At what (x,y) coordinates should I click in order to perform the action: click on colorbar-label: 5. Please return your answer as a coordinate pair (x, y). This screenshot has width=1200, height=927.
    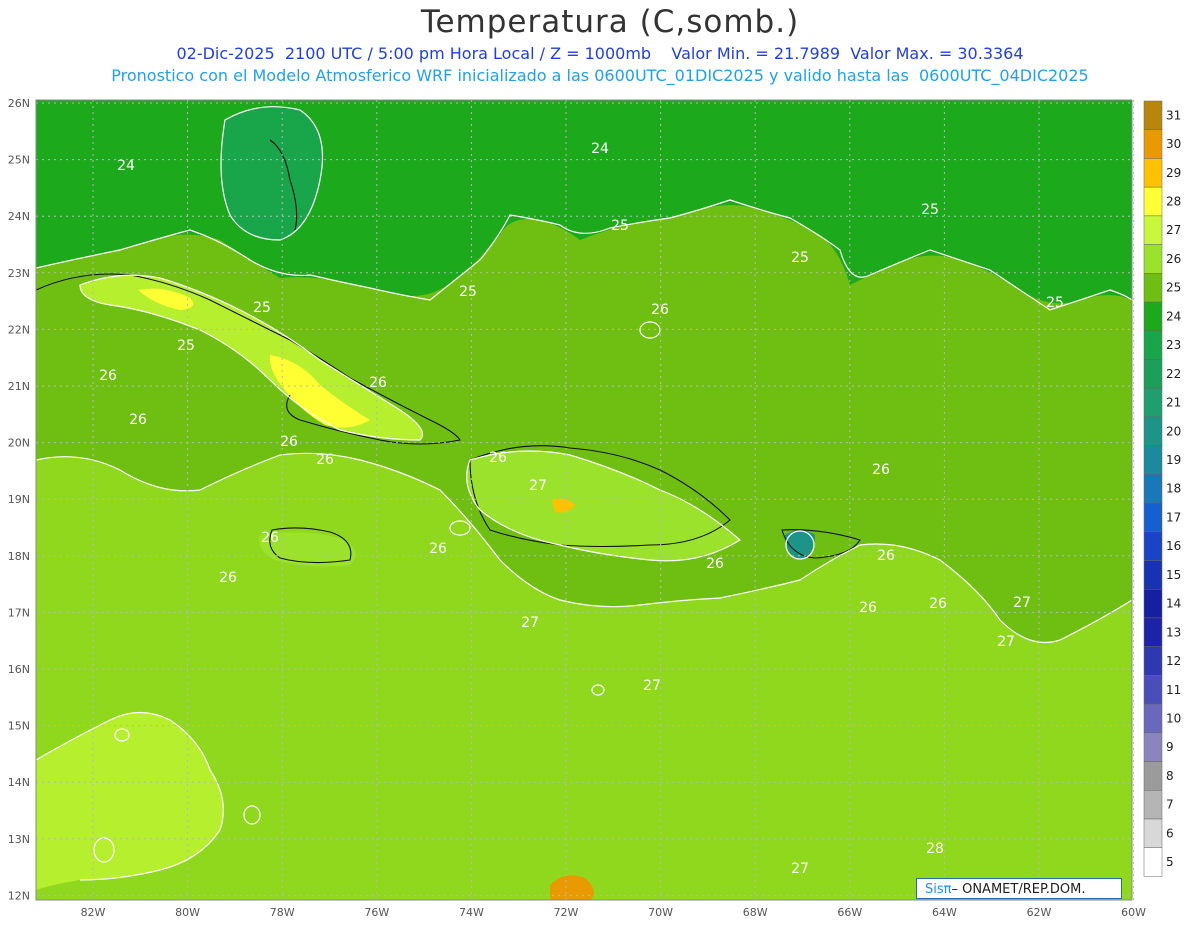
    Looking at the image, I should click on (1170, 862).